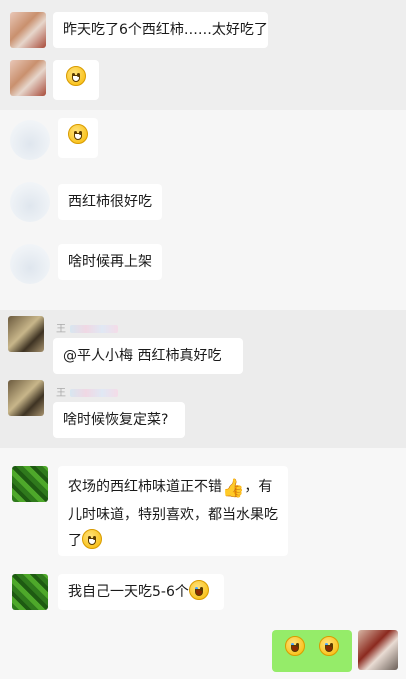 The width and height of the screenshot is (406, 679). I want to click on message-text: 西红柿很好吃, so click(110, 202).